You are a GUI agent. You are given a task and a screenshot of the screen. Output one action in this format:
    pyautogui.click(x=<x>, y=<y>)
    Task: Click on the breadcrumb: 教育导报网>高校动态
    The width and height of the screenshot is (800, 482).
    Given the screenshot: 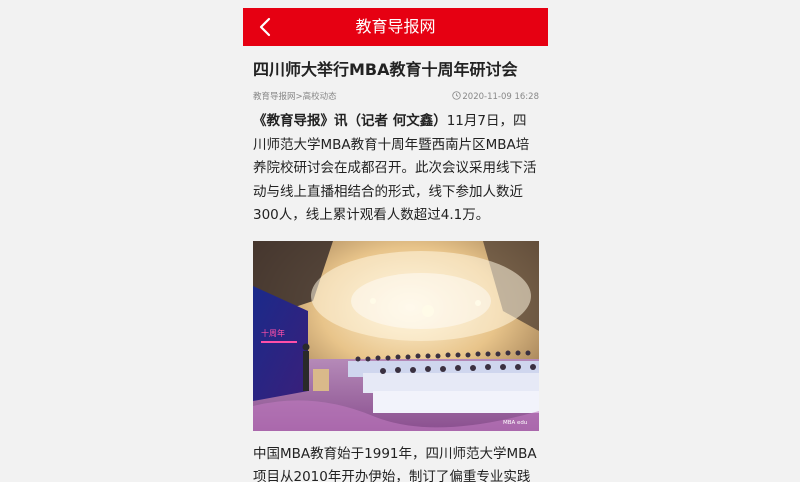 What is the action you would take?
    pyautogui.click(x=295, y=97)
    